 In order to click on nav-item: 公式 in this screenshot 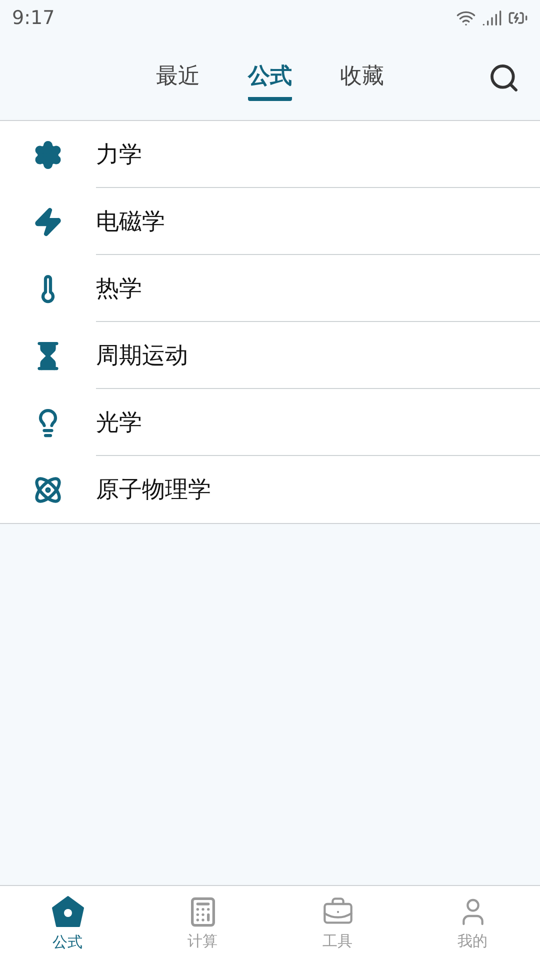, I will do `click(67, 923)`.